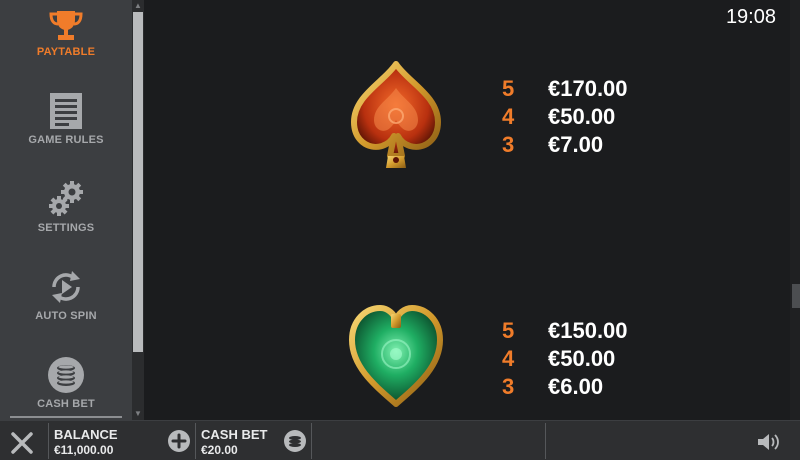  What do you see at coordinates (576, 144) in the screenshot?
I see `payout-amount: €7.00` at bounding box center [576, 144].